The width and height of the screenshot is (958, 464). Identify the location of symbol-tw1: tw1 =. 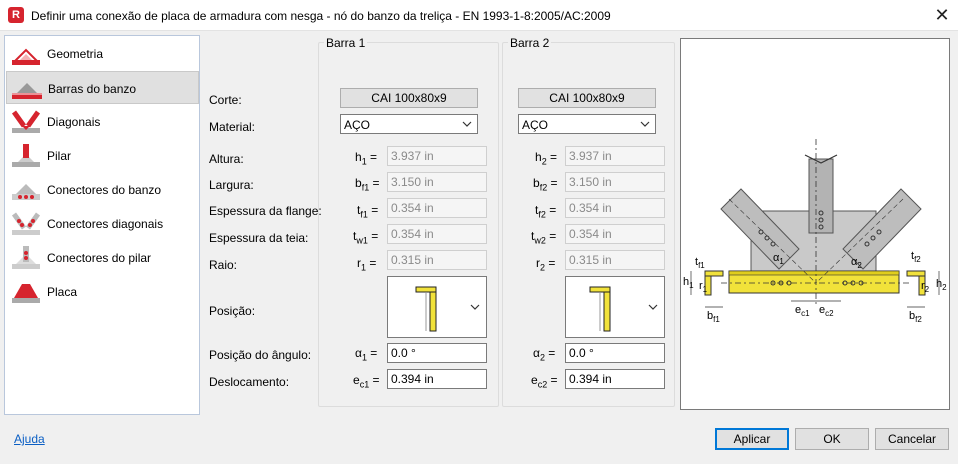
(366, 237).